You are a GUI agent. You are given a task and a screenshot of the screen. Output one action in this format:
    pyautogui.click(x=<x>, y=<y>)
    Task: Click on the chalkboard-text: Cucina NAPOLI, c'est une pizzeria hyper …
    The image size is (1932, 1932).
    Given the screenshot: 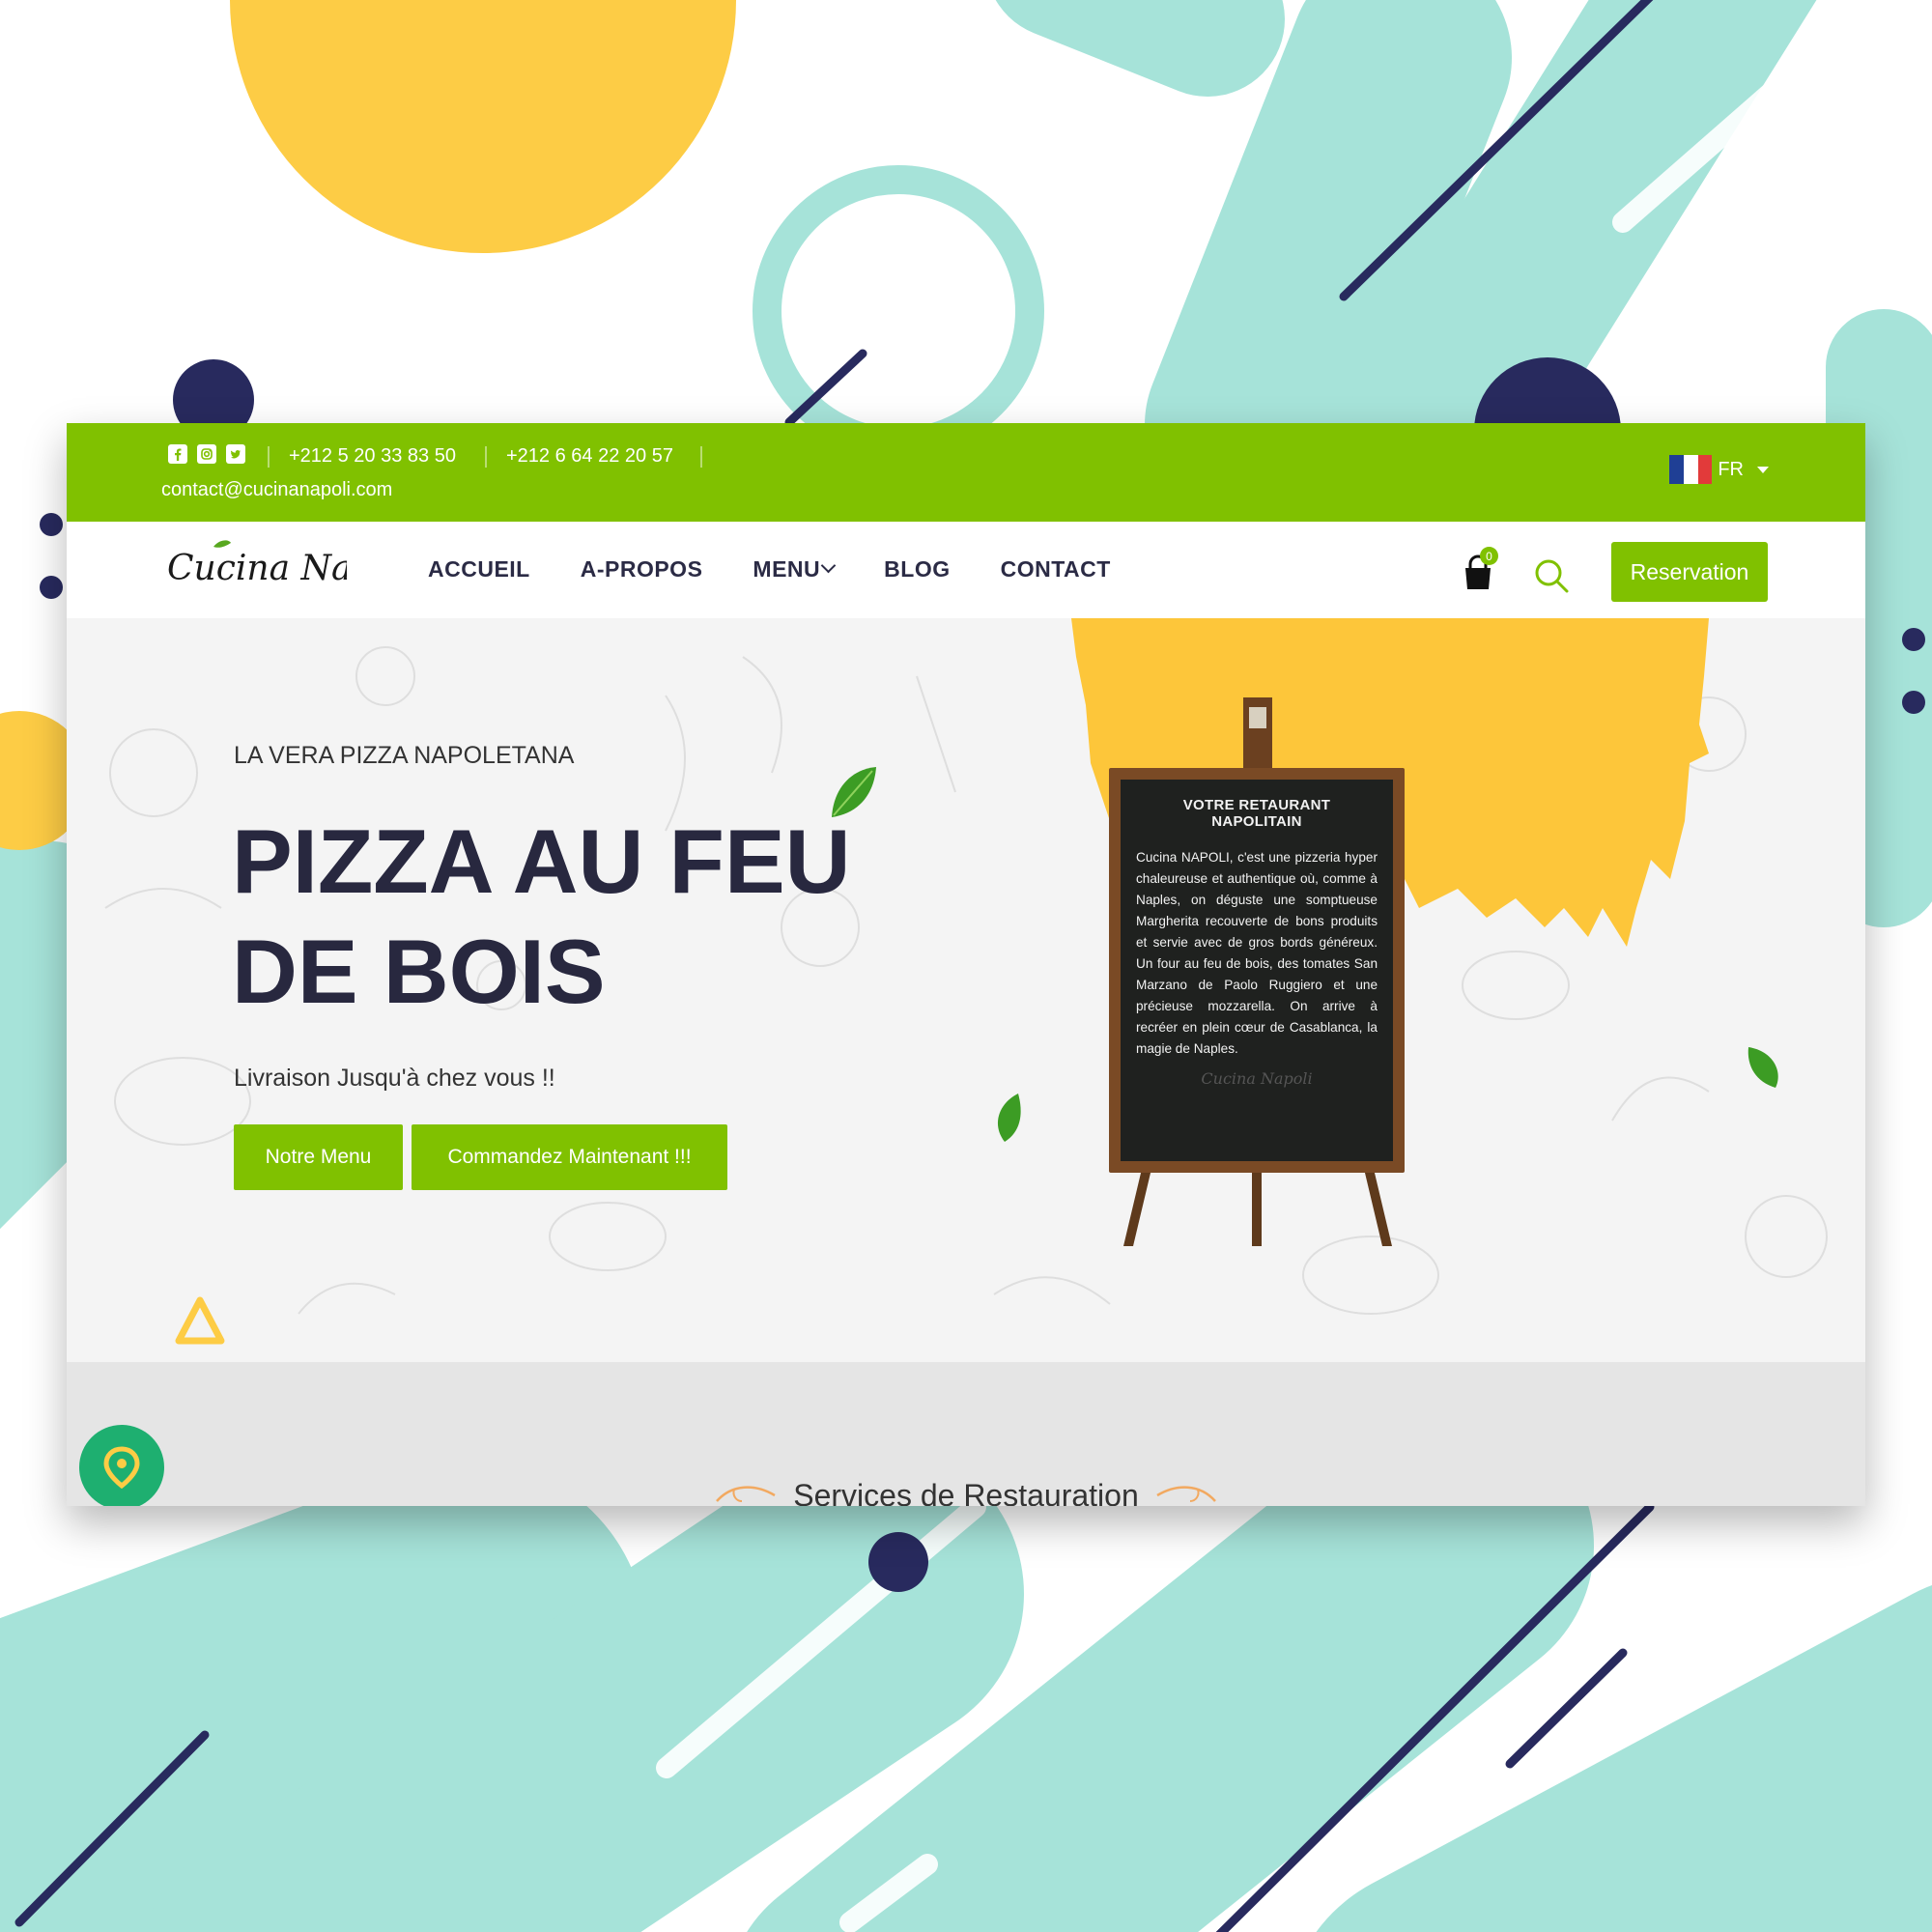 What is the action you would take?
    pyautogui.click(x=1257, y=953)
    